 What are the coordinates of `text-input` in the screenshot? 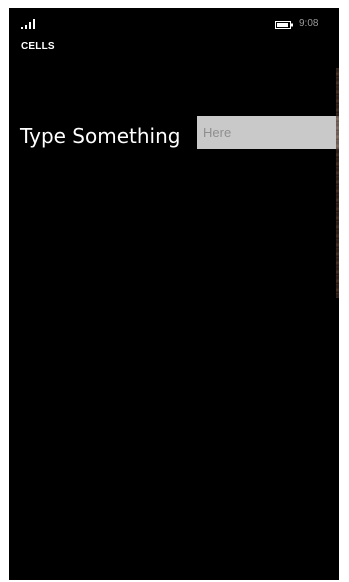 It's located at (268, 132).